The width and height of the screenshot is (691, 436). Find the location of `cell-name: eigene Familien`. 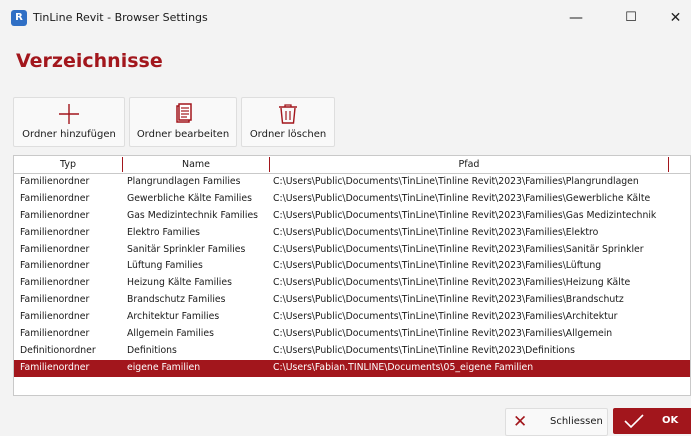

cell-name: eigene Familien is located at coordinates (164, 367).